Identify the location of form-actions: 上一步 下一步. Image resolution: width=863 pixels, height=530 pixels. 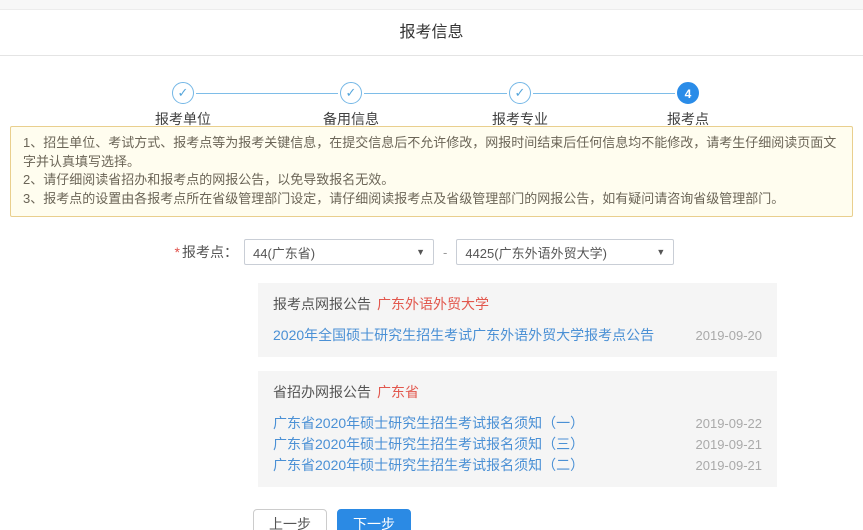
(558, 519).